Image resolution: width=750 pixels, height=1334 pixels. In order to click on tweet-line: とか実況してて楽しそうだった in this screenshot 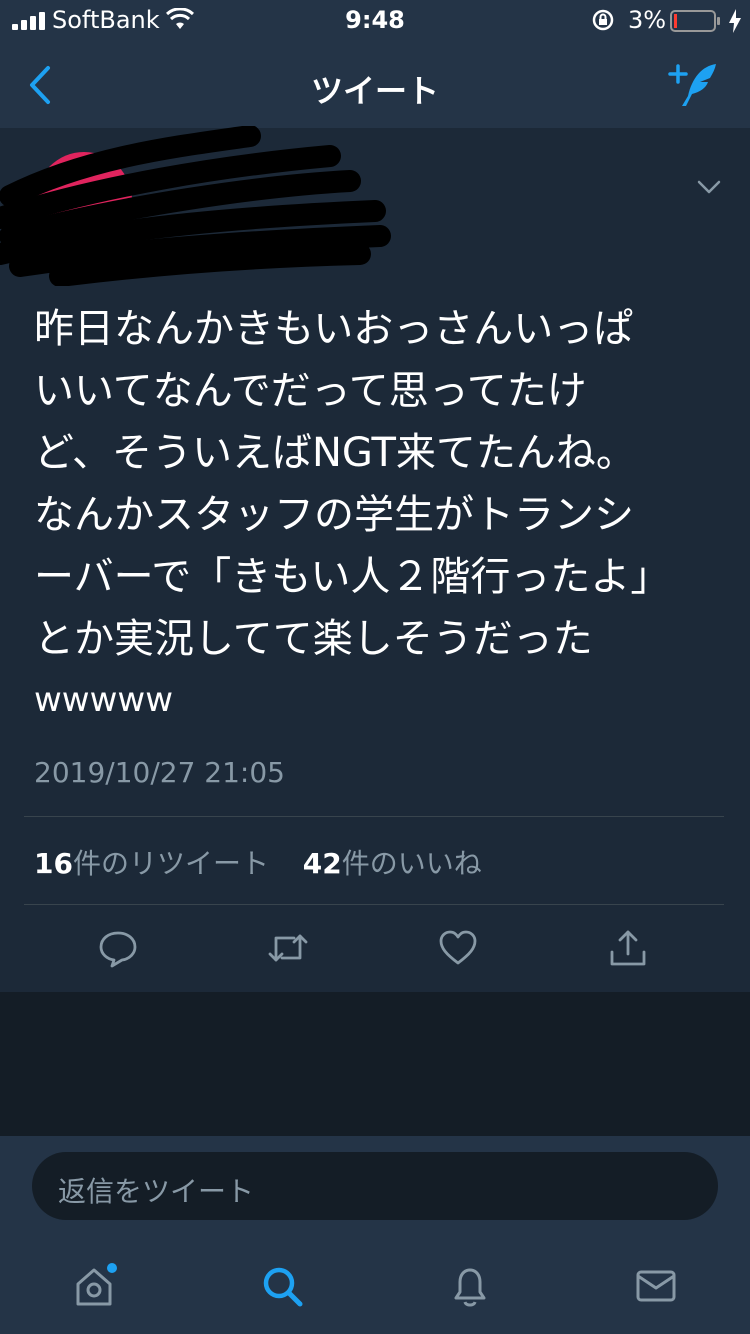, I will do `click(313, 639)`.